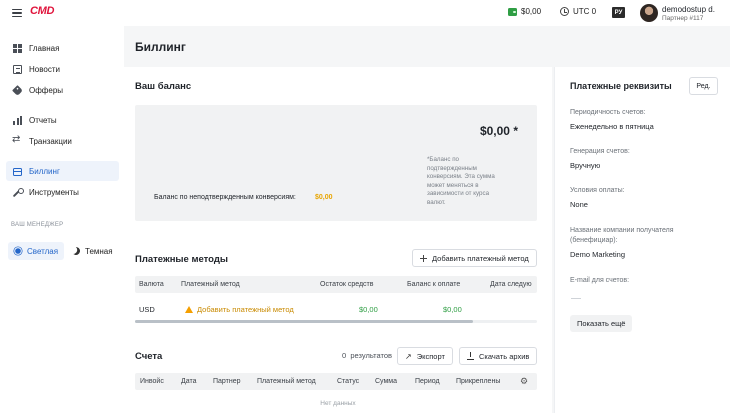 This screenshot has width=730, height=413. I want to click on theme-dark-toggle: Темная, so click(92, 251).